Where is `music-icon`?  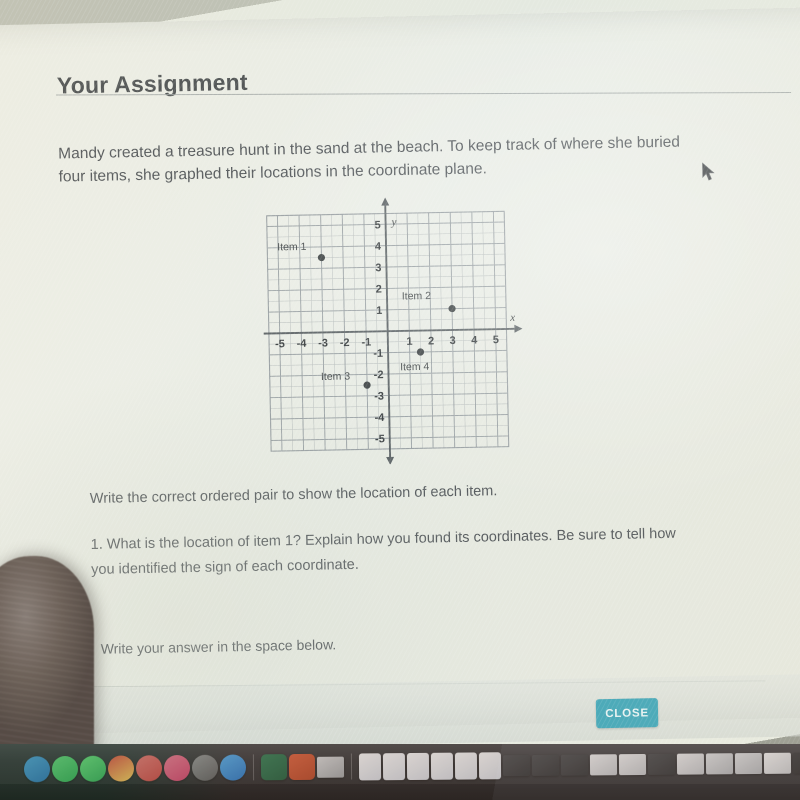 music-icon is located at coordinates (177, 768).